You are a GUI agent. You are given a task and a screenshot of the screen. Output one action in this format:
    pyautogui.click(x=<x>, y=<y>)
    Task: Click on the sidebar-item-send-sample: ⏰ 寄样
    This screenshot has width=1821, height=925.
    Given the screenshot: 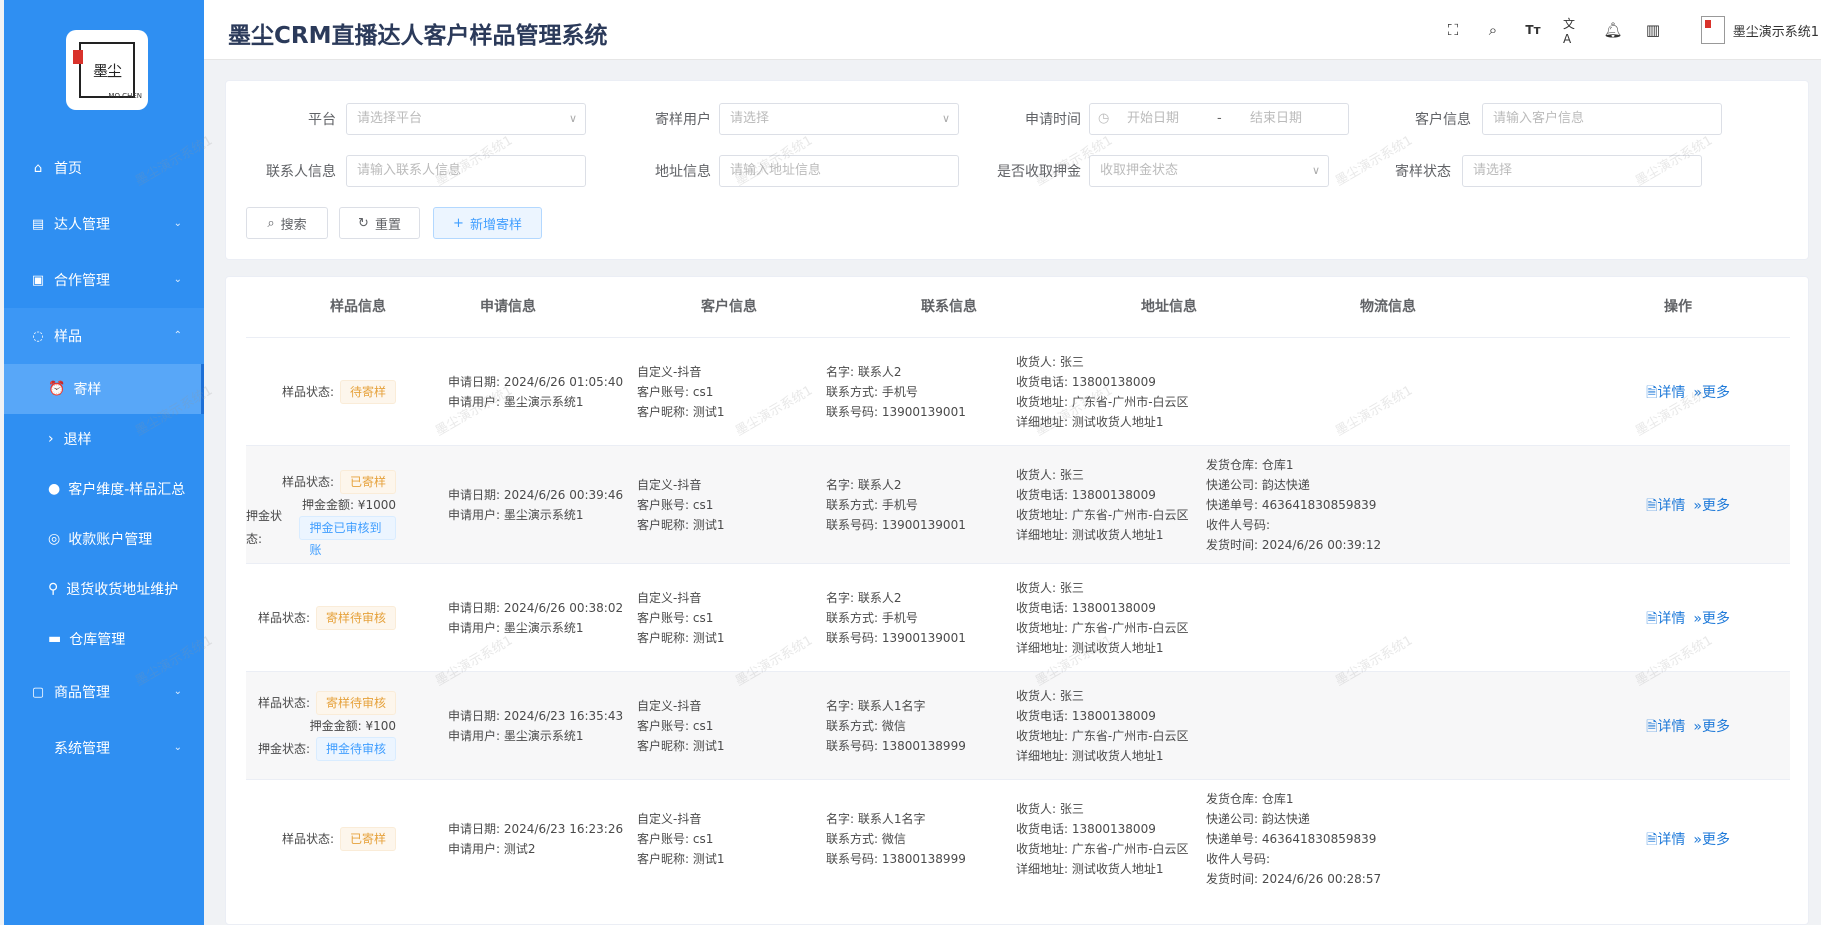 What is the action you would take?
    pyautogui.click(x=104, y=389)
    